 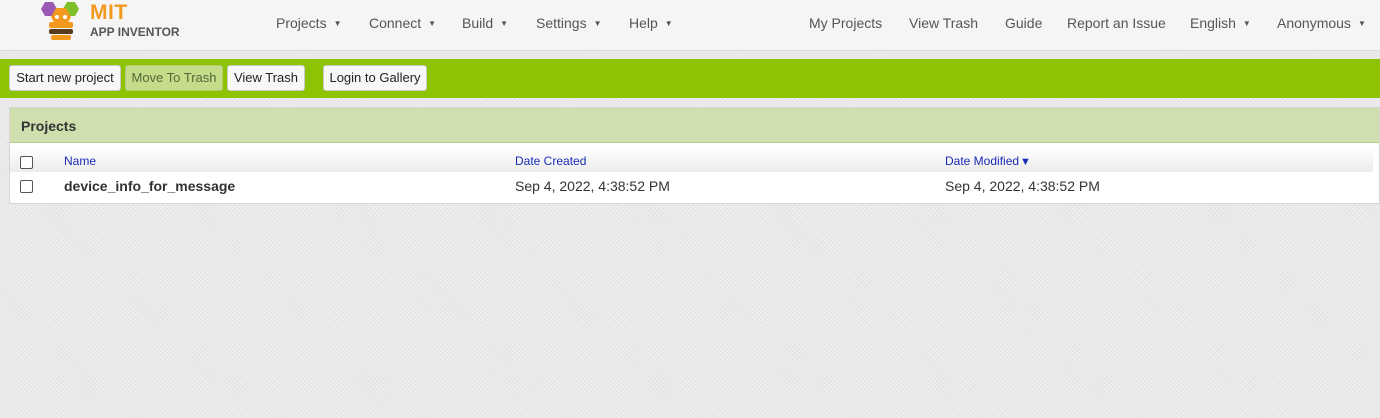 What do you see at coordinates (1023, 23) in the screenshot?
I see `nav-guide-link: Guide` at bounding box center [1023, 23].